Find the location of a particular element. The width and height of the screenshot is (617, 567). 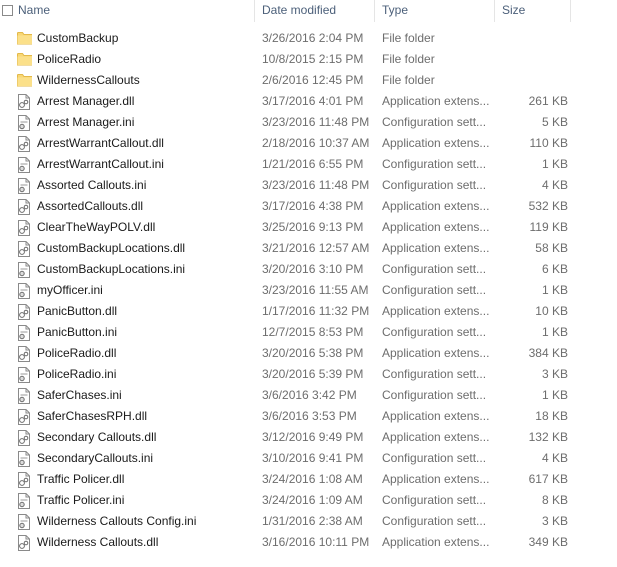

file-date-modified: 3/24/2016 1:08 AM is located at coordinates (312, 479).